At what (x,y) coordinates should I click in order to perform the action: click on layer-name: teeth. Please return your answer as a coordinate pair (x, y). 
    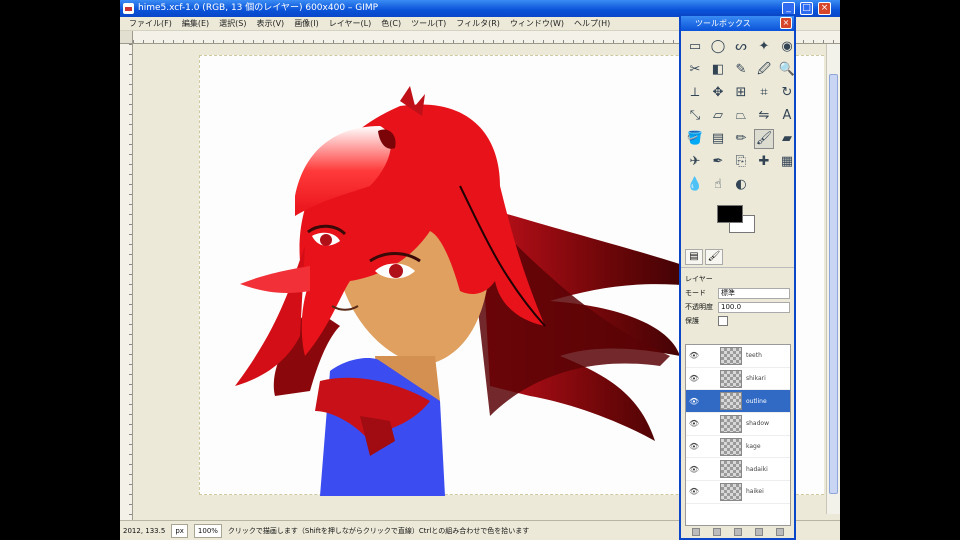
    Looking at the image, I should click on (754, 356).